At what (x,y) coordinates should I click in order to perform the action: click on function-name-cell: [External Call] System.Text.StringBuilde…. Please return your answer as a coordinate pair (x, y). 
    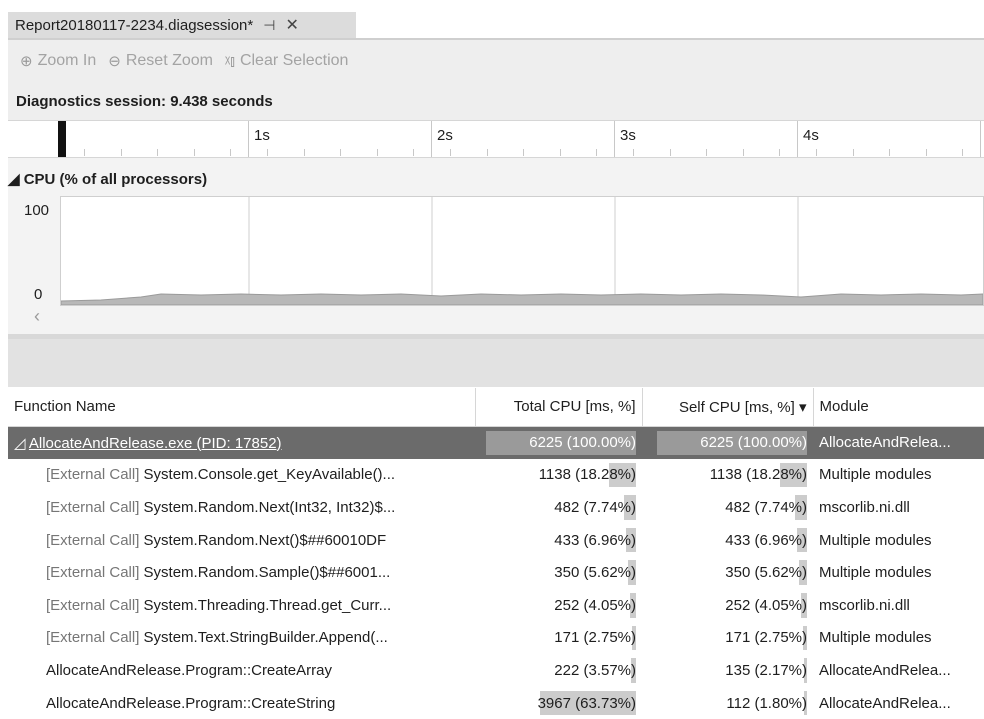
    Looking at the image, I should click on (241, 638).